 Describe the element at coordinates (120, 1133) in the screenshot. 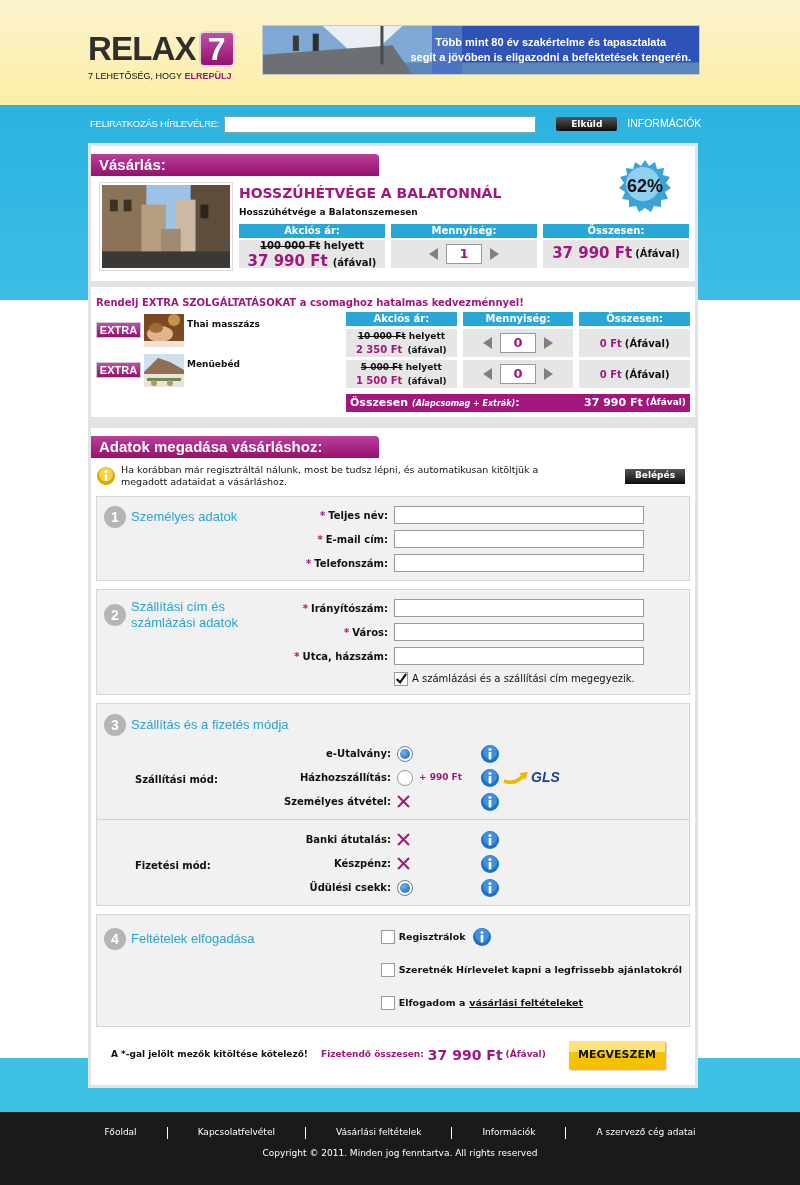

I see `footer-link: Főoldal` at that location.